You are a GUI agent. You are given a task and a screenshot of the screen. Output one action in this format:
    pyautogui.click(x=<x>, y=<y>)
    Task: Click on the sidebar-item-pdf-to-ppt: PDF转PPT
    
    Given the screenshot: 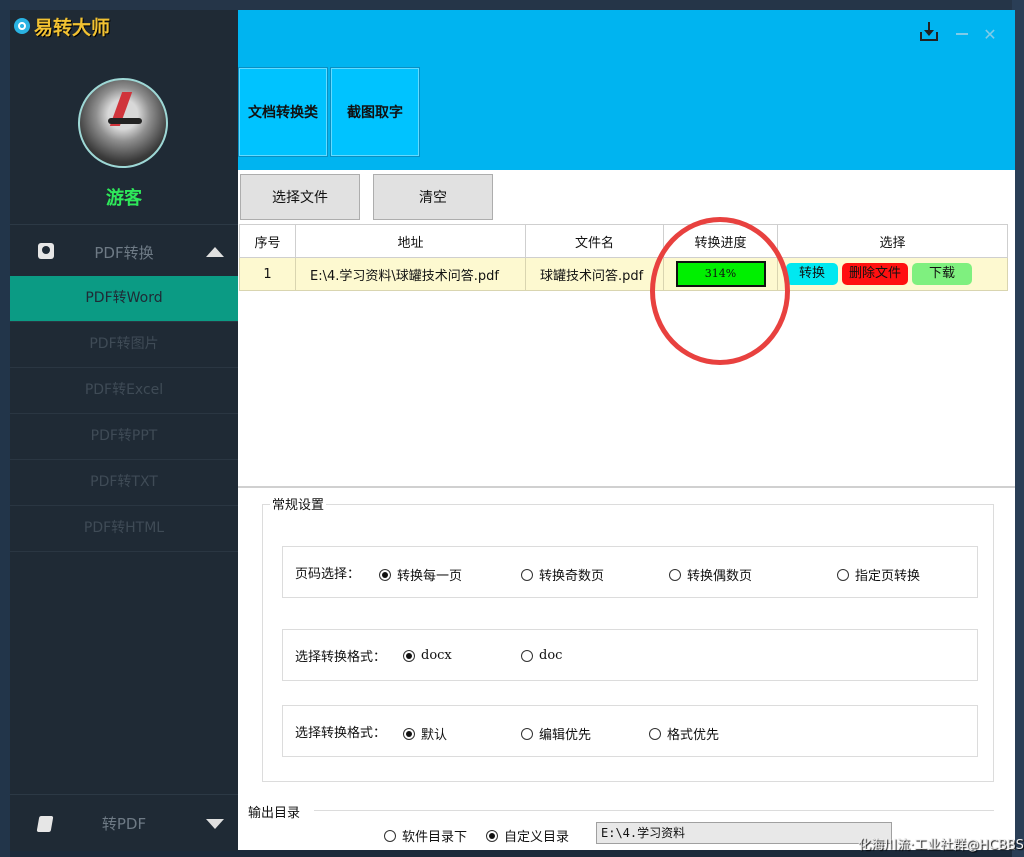 What is the action you would take?
    pyautogui.click(x=124, y=437)
    